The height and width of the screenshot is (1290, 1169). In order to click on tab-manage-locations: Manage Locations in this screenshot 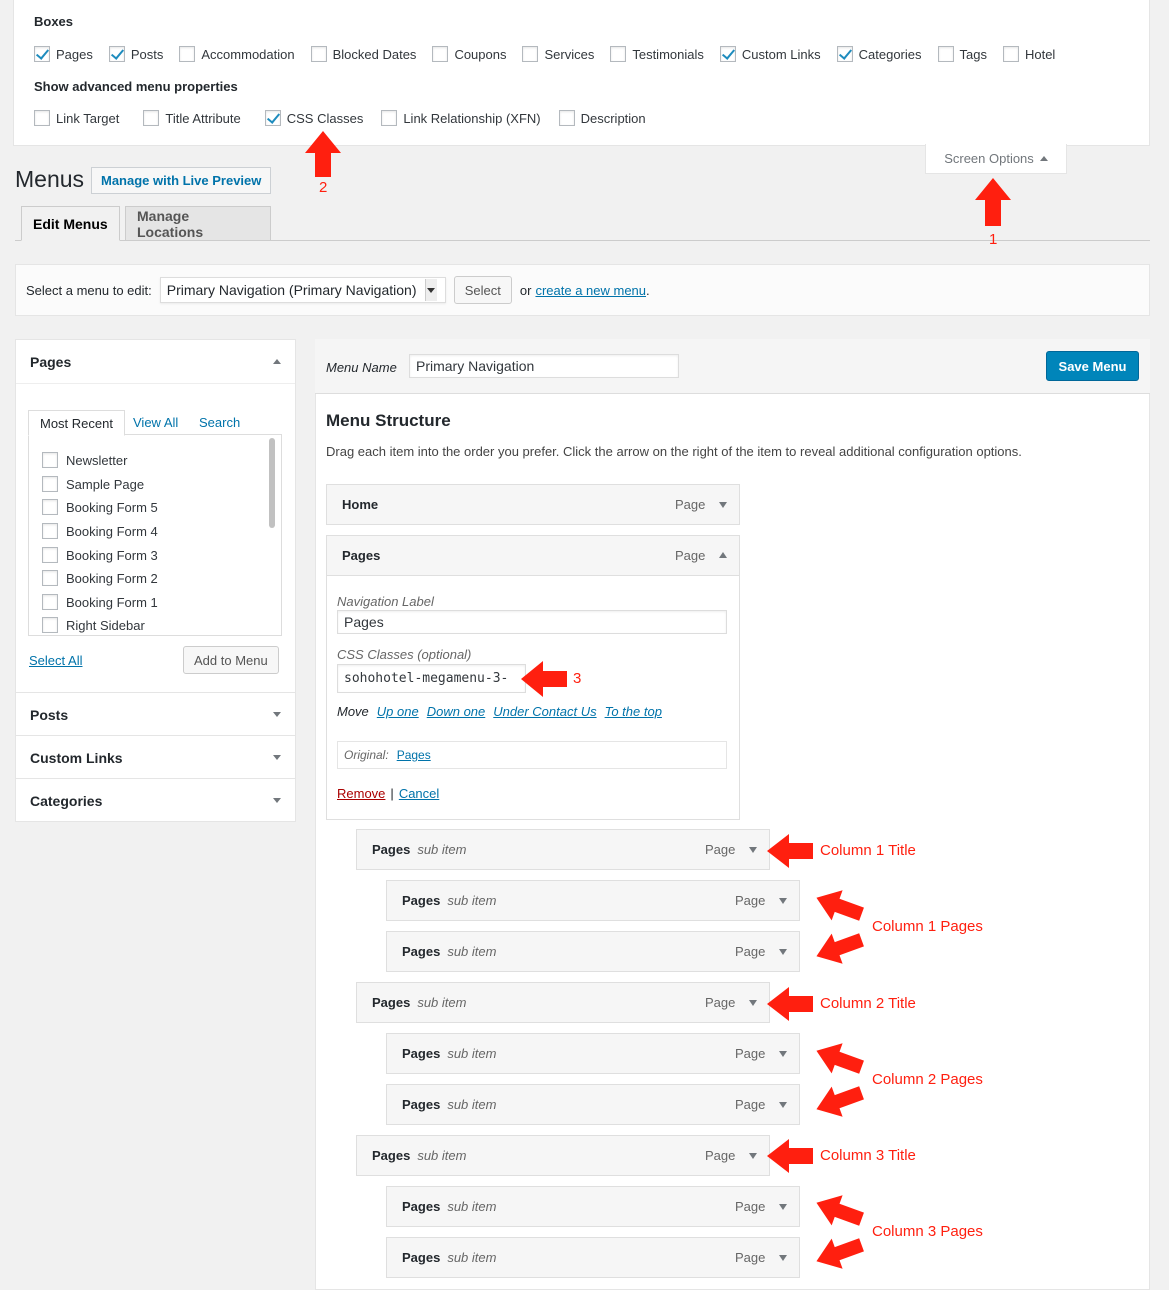, I will do `click(198, 223)`.